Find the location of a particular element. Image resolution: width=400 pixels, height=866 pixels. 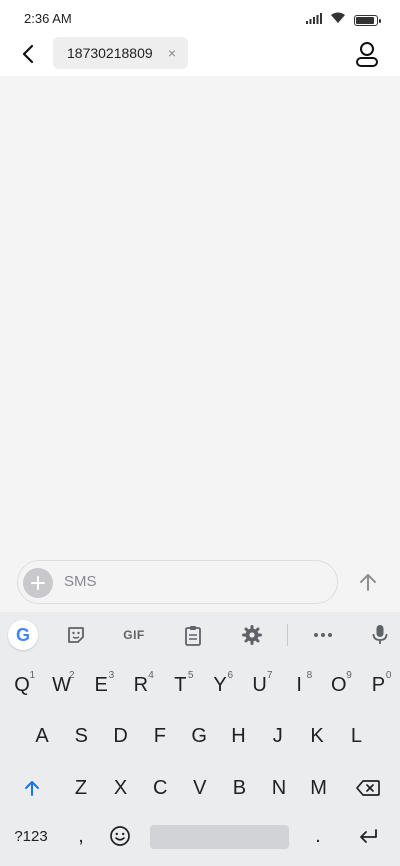

period-key-label: . is located at coordinates (318, 835).